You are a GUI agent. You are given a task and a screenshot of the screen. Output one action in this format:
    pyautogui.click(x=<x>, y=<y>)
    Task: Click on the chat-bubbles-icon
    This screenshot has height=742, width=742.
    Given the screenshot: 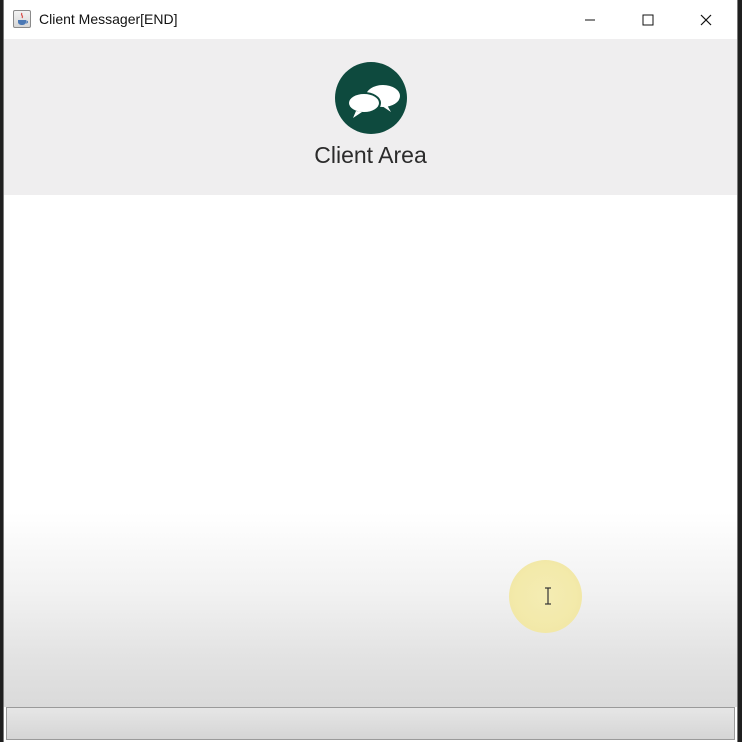 What is the action you would take?
    pyautogui.click(x=371, y=98)
    